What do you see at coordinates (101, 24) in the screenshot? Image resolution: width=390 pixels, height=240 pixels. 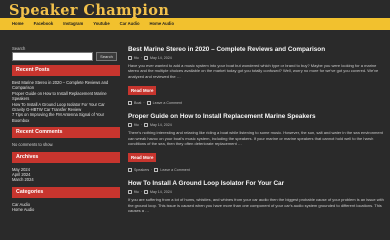 I see `nav-item-youtube: Youtube` at bounding box center [101, 24].